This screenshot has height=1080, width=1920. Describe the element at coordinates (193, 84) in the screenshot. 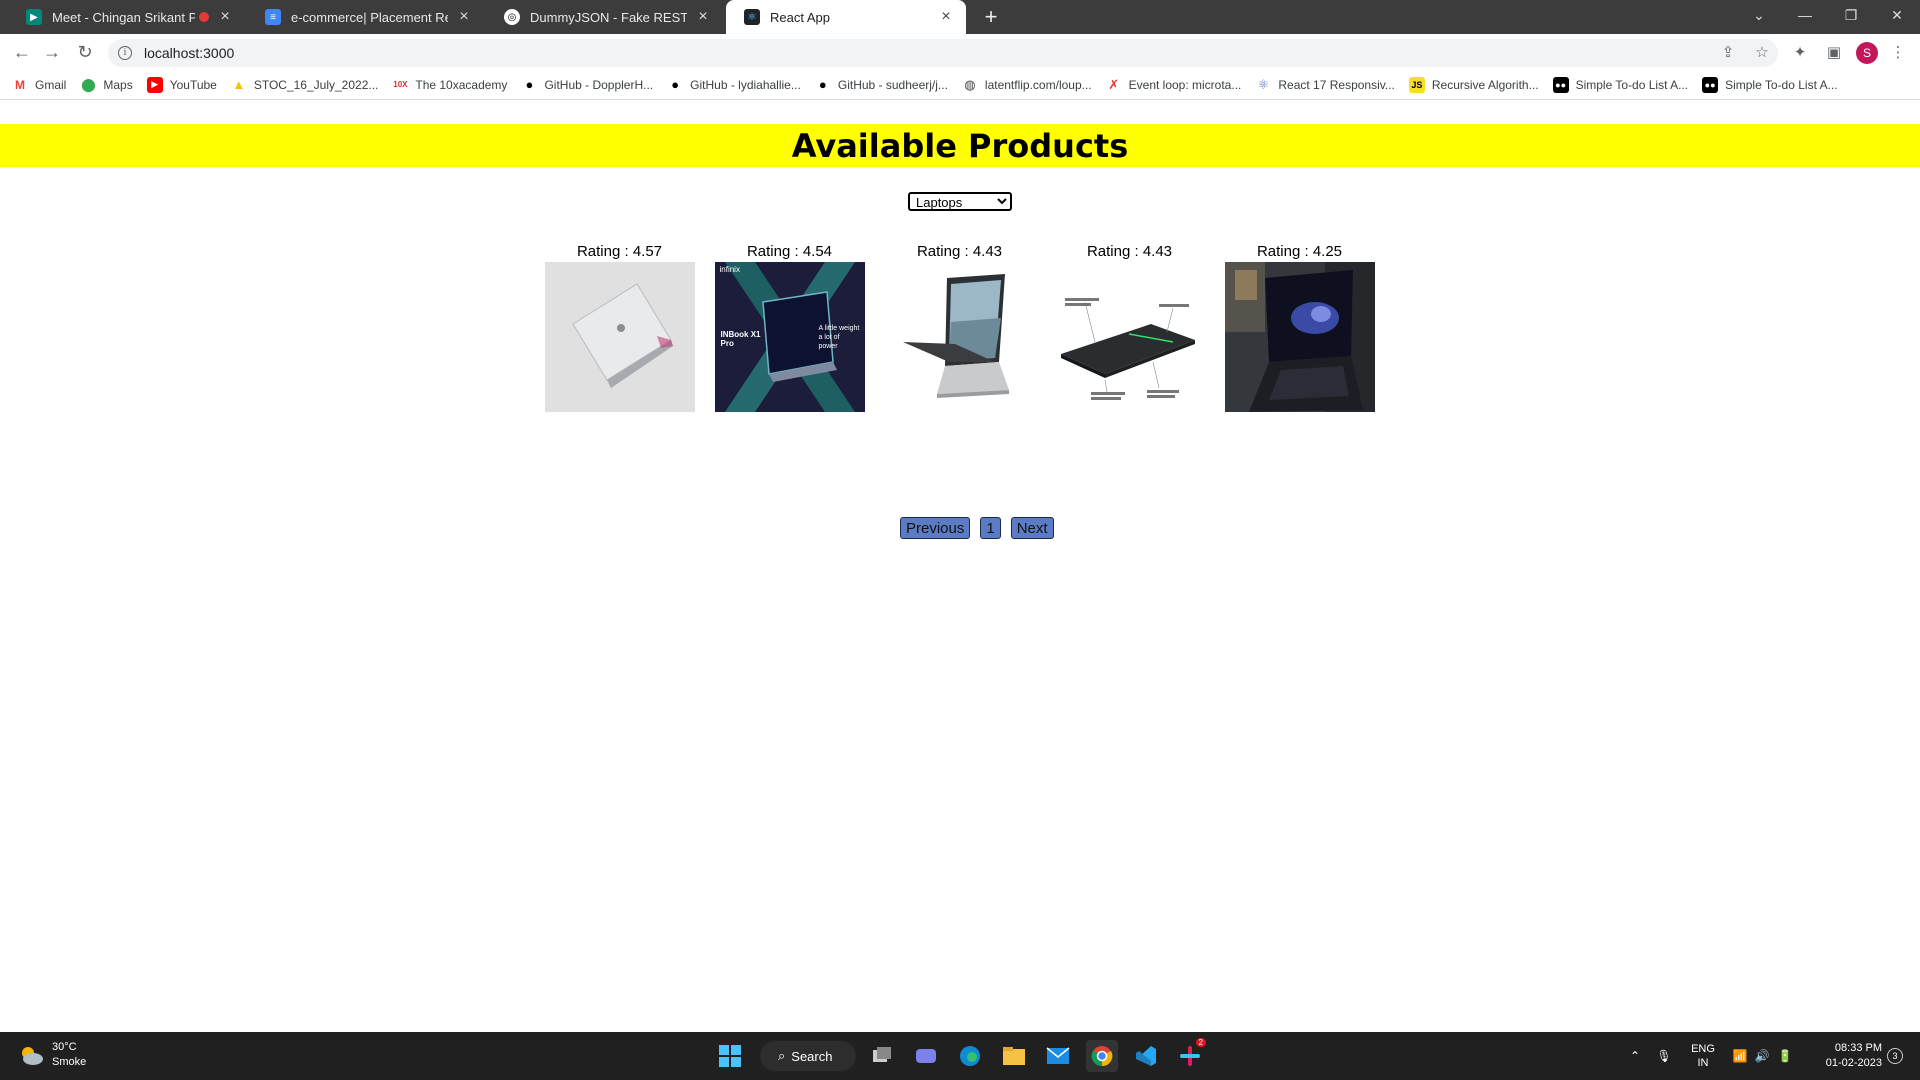

I see `bookmark-label: YouTube` at that location.